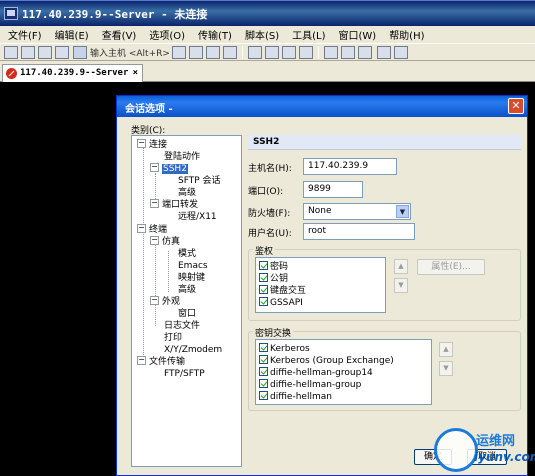 The height and width of the screenshot is (476, 535). Describe the element at coordinates (255, 52) in the screenshot. I see `print-icon` at that location.